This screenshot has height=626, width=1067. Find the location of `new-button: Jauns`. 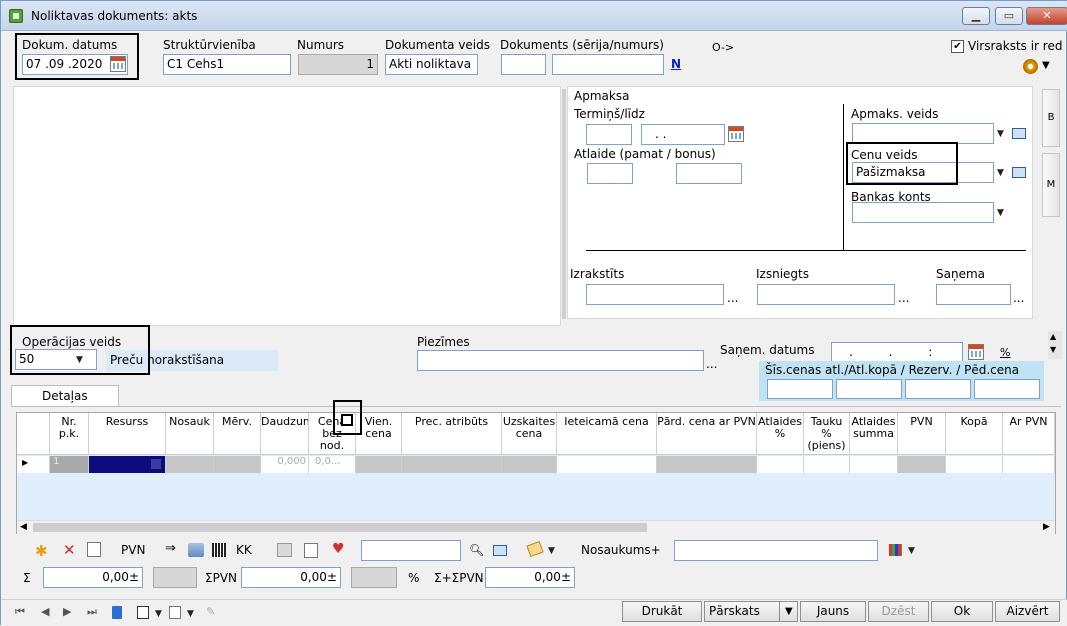

new-button: Jauns is located at coordinates (833, 611).